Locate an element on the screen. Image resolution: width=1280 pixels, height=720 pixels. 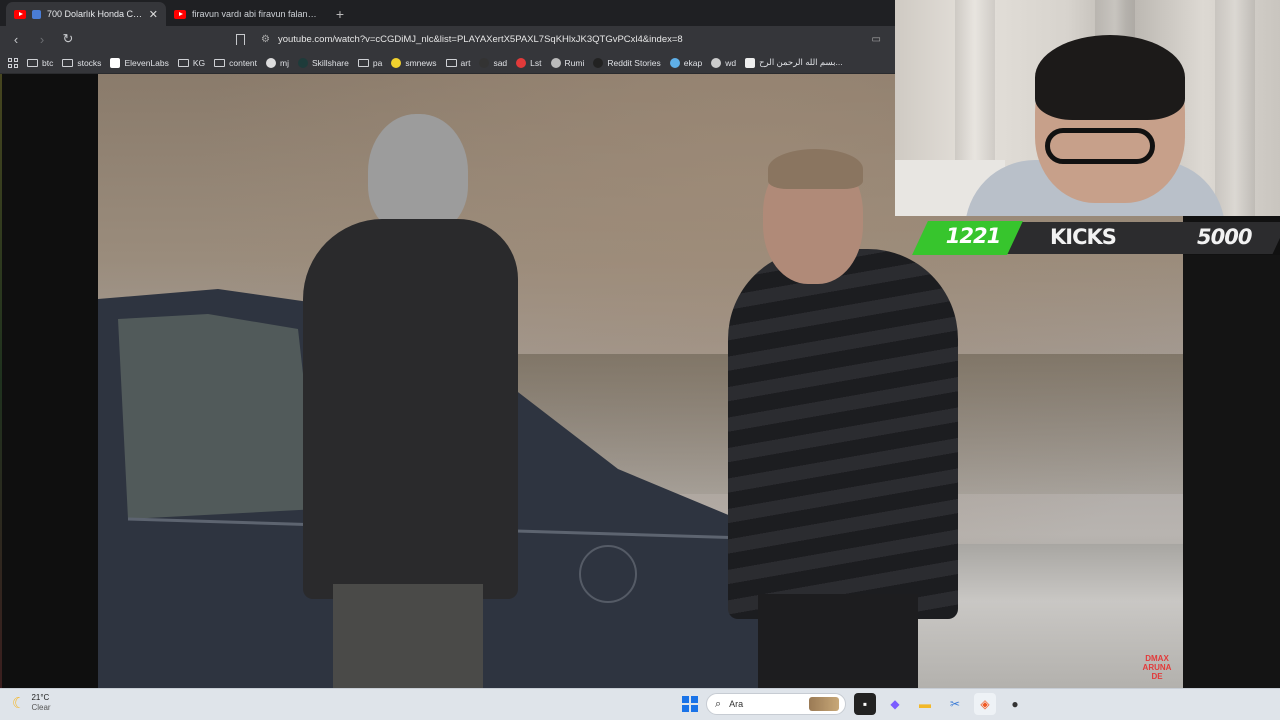
bookmark-icon is located at coordinates (240, 39).